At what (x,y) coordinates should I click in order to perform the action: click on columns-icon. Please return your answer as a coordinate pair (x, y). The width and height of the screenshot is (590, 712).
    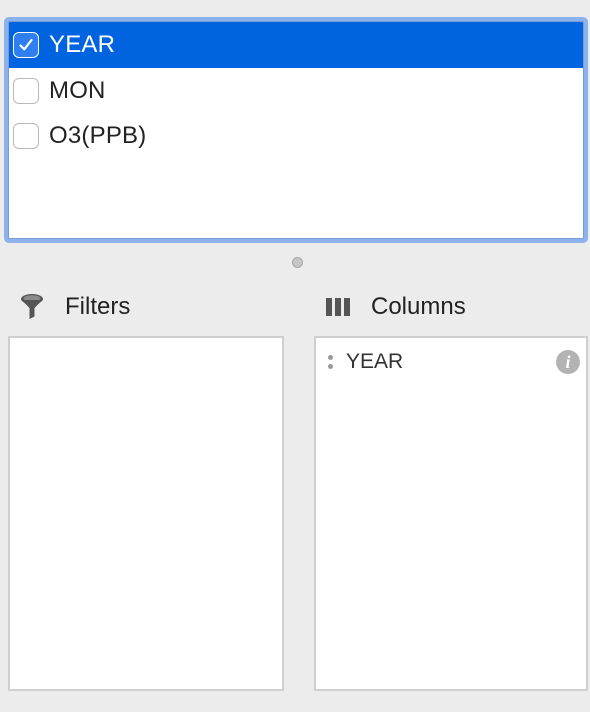
    Looking at the image, I should click on (338, 307).